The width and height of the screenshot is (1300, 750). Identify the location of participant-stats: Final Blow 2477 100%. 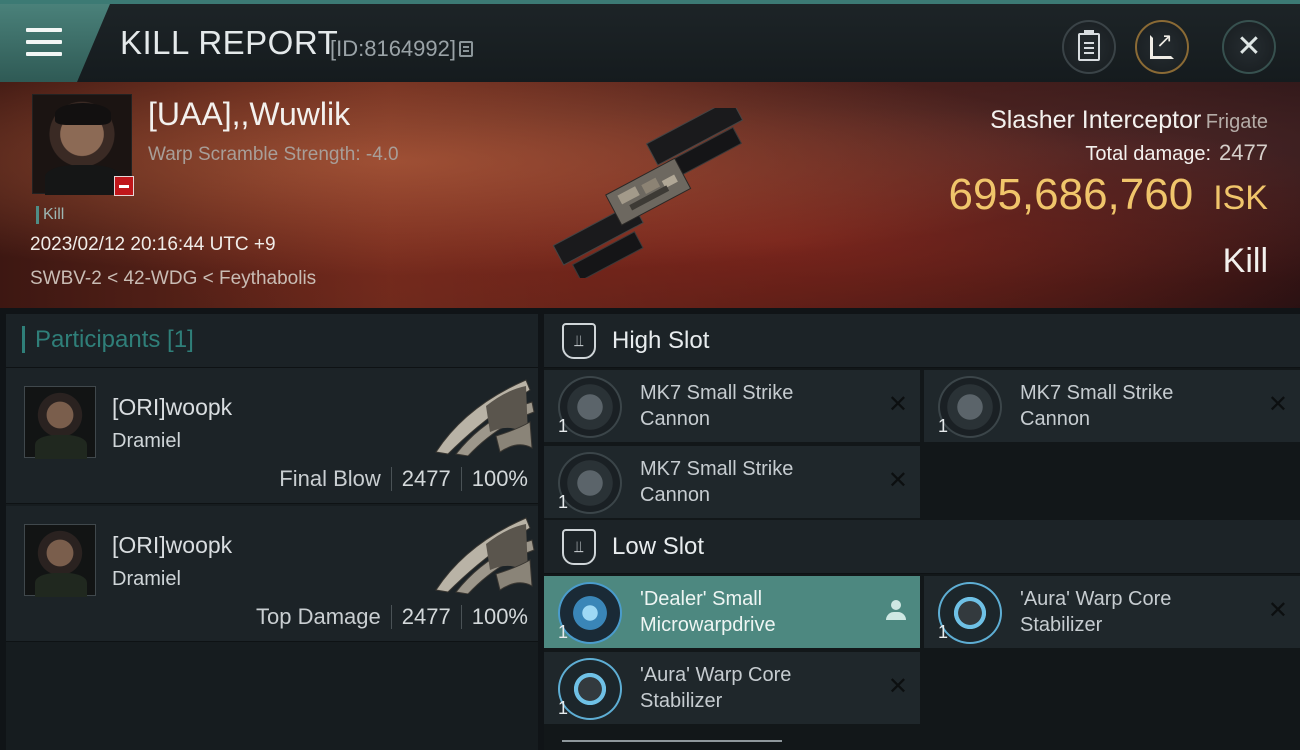
(403, 479).